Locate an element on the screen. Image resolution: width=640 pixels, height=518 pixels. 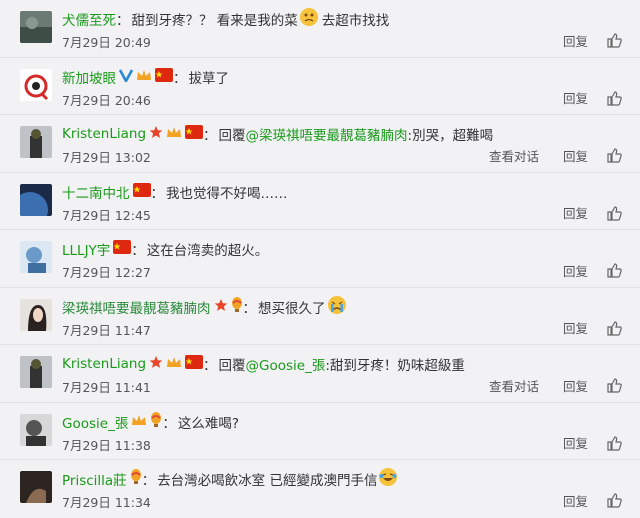
comment-time: 7月29日 20:46 is located at coordinates (106, 100).